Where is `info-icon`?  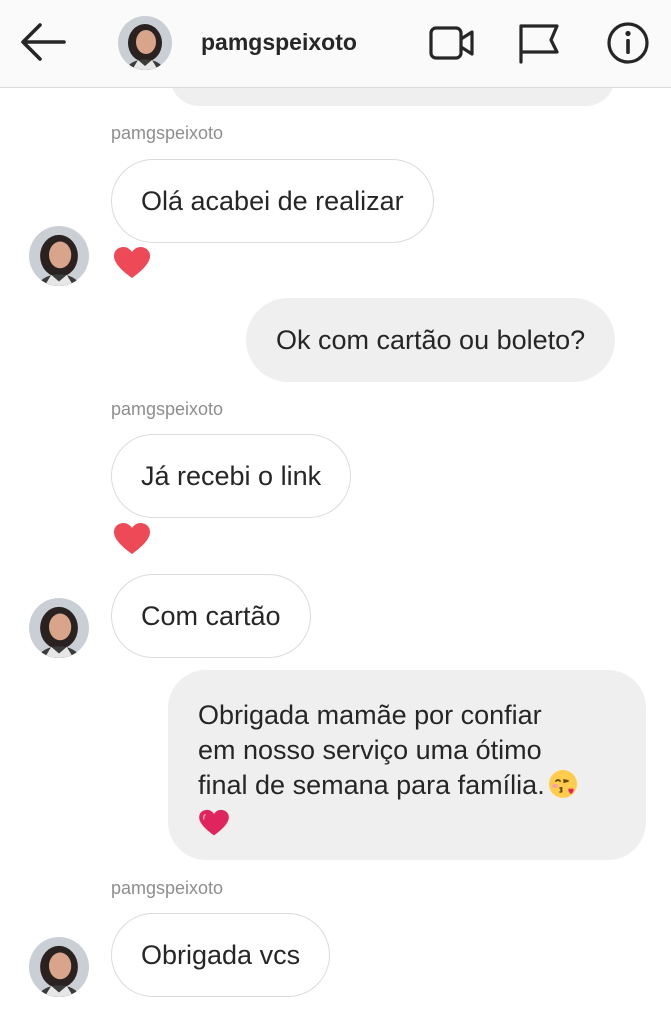
info-icon is located at coordinates (628, 43).